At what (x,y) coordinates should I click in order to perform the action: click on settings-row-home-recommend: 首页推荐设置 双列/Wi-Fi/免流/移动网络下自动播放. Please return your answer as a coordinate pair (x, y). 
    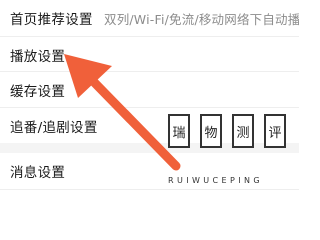
    Looking at the image, I should click on (149, 18).